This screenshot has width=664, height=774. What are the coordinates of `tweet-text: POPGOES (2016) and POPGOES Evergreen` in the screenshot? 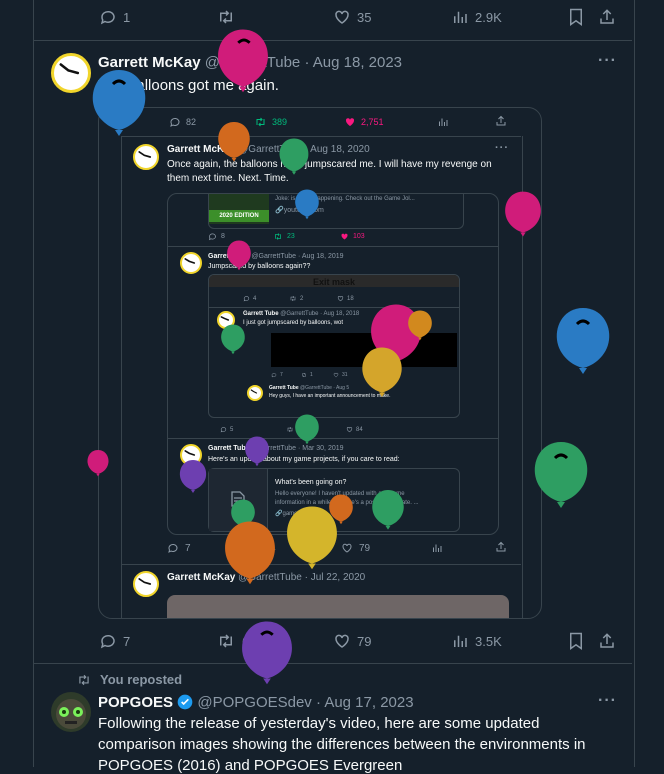 It's located at (250, 765).